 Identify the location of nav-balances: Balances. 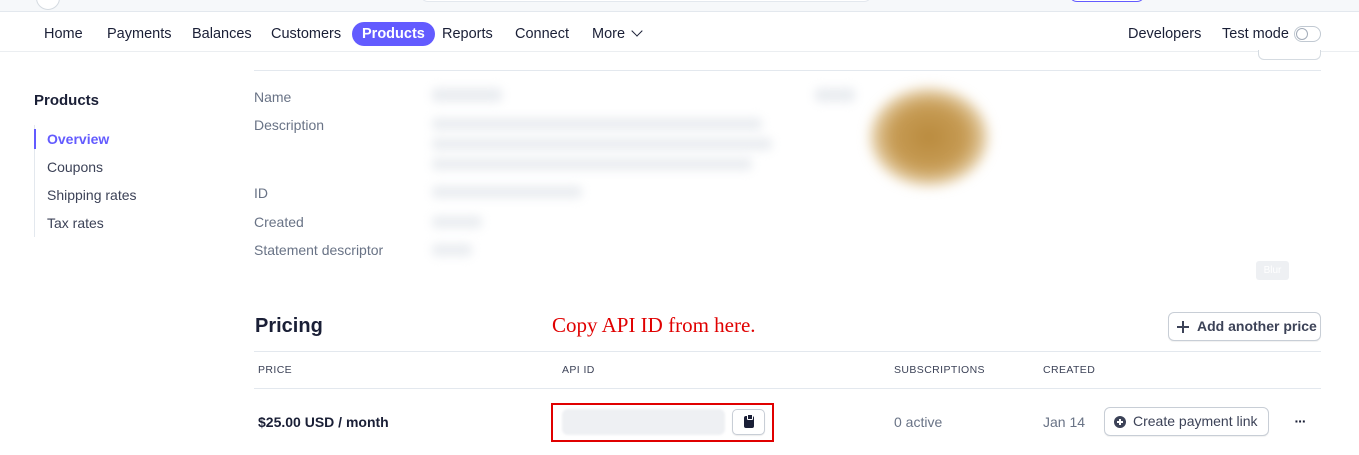
(222, 34).